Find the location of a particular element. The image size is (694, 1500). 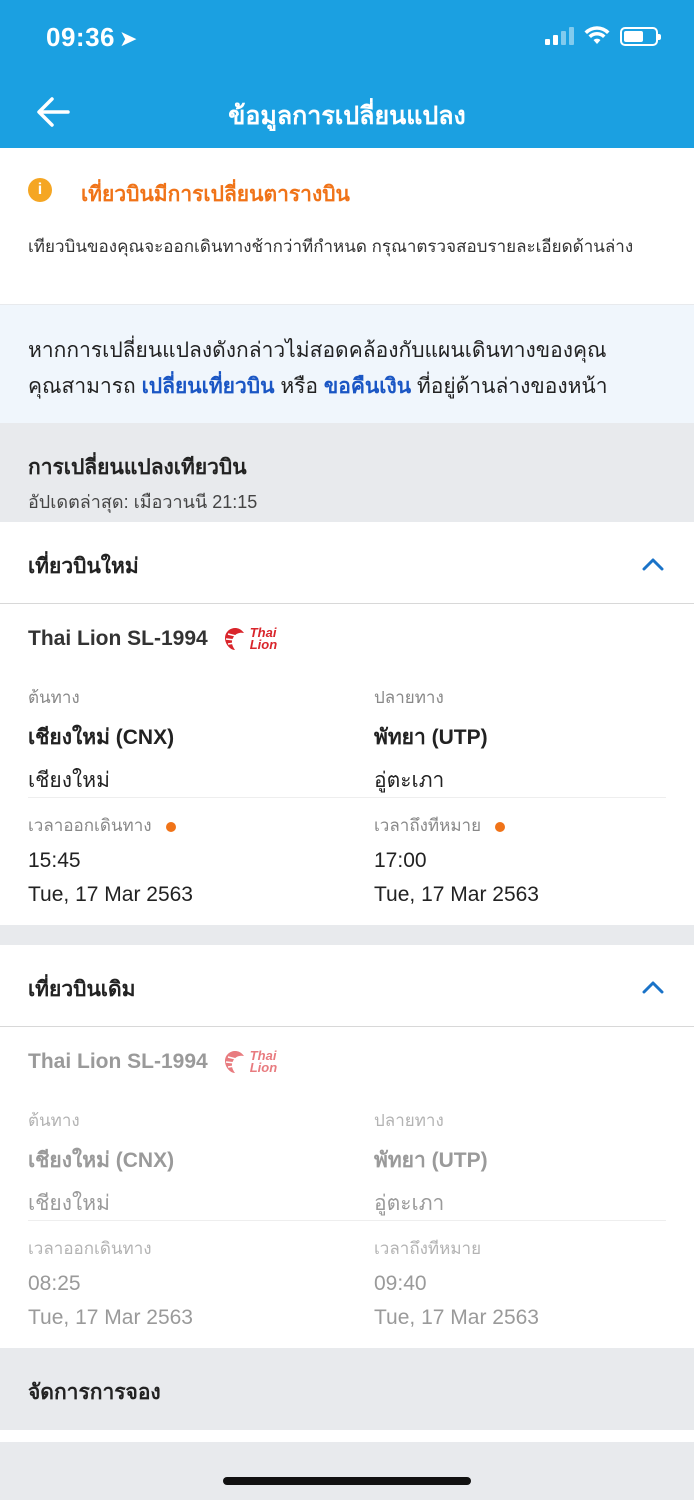

location-arrow-icon: ➤ is located at coordinates (128, 38).